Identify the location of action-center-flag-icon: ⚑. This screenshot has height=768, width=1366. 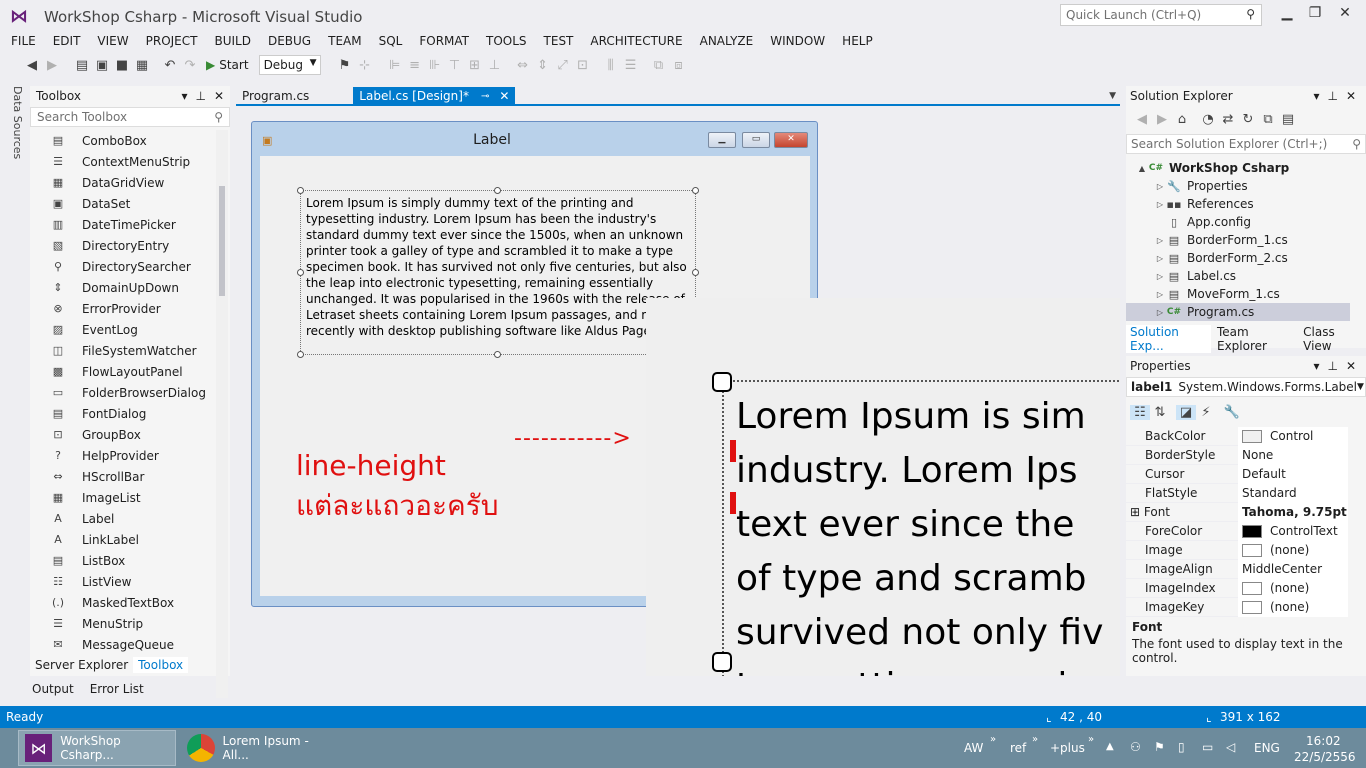
(1159, 747).